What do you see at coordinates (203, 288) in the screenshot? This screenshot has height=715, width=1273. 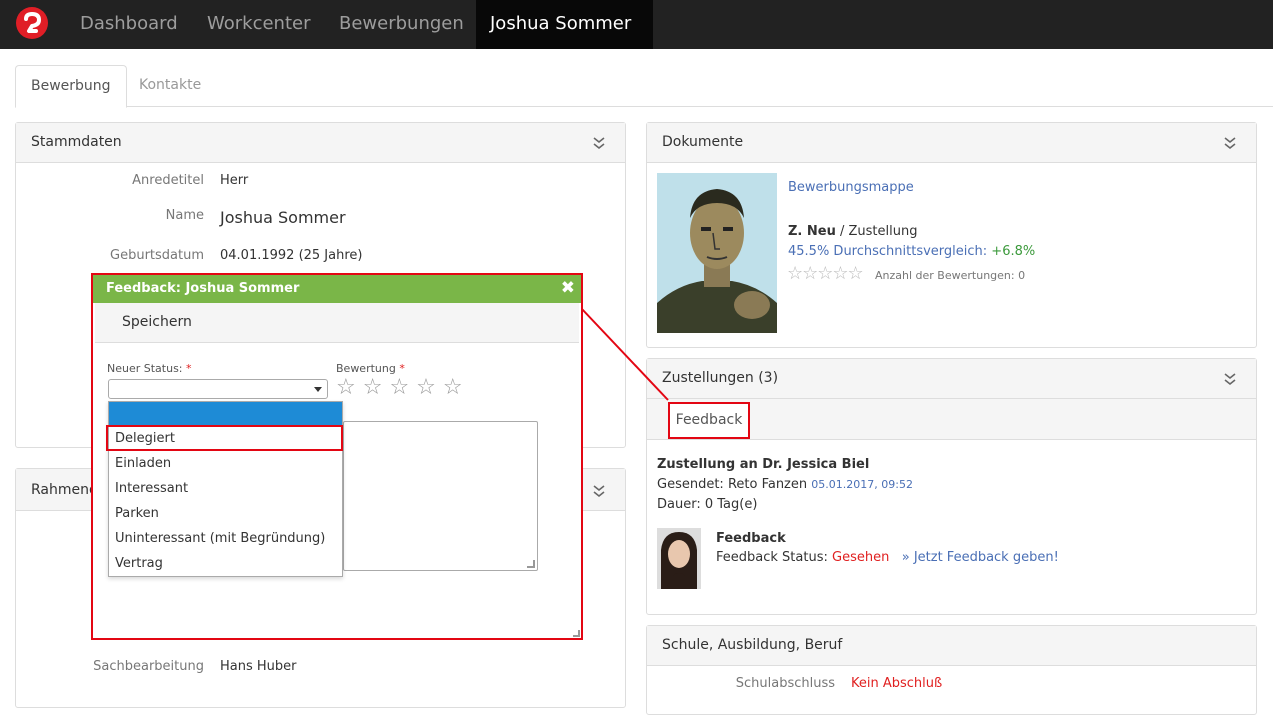 I see `dialog-title: Feedback: Joshua Sommer` at bounding box center [203, 288].